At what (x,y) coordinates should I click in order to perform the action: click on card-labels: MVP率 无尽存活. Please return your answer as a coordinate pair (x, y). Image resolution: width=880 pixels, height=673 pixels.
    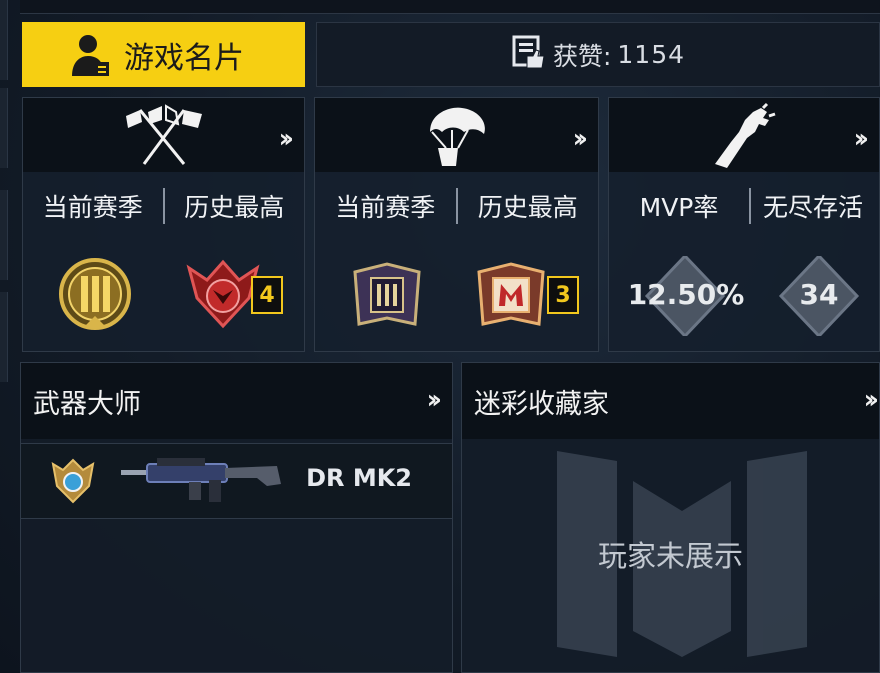
    Looking at the image, I should click on (744, 206).